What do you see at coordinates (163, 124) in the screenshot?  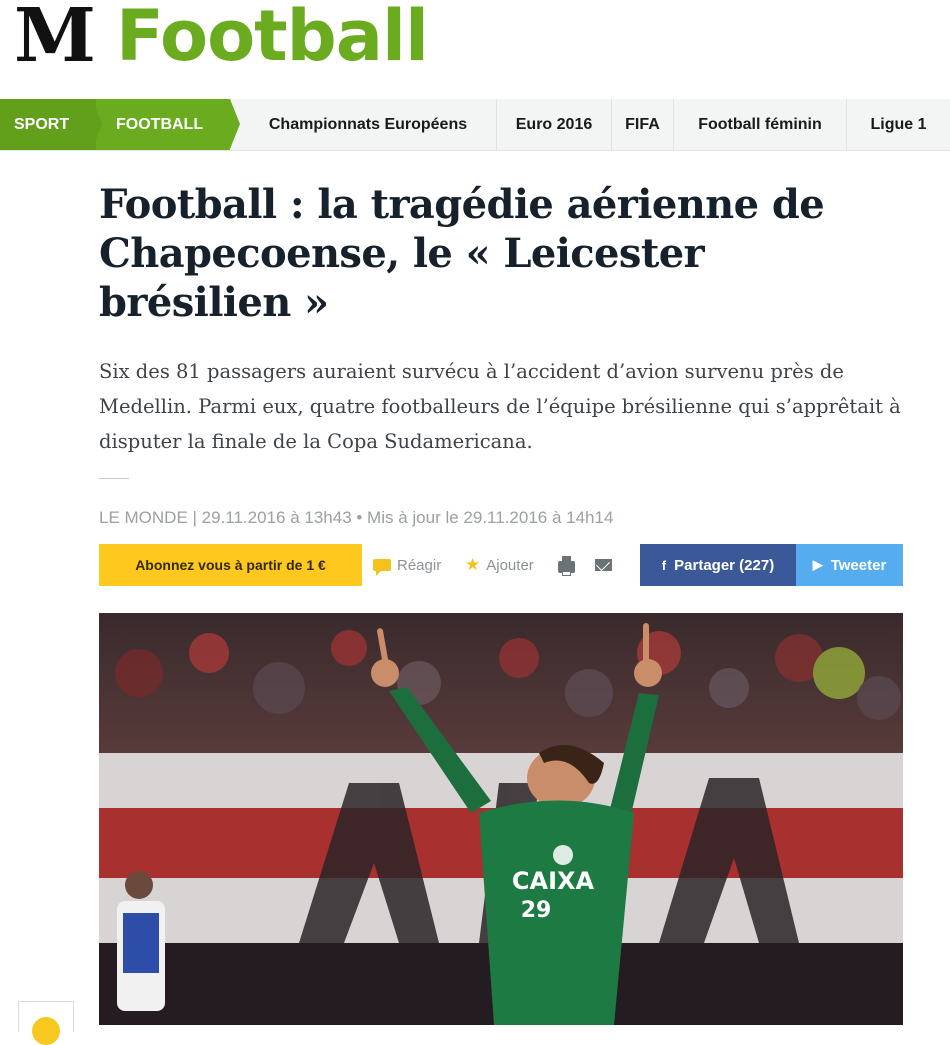 I see `breadcrumb-football: FOOTBALL` at bounding box center [163, 124].